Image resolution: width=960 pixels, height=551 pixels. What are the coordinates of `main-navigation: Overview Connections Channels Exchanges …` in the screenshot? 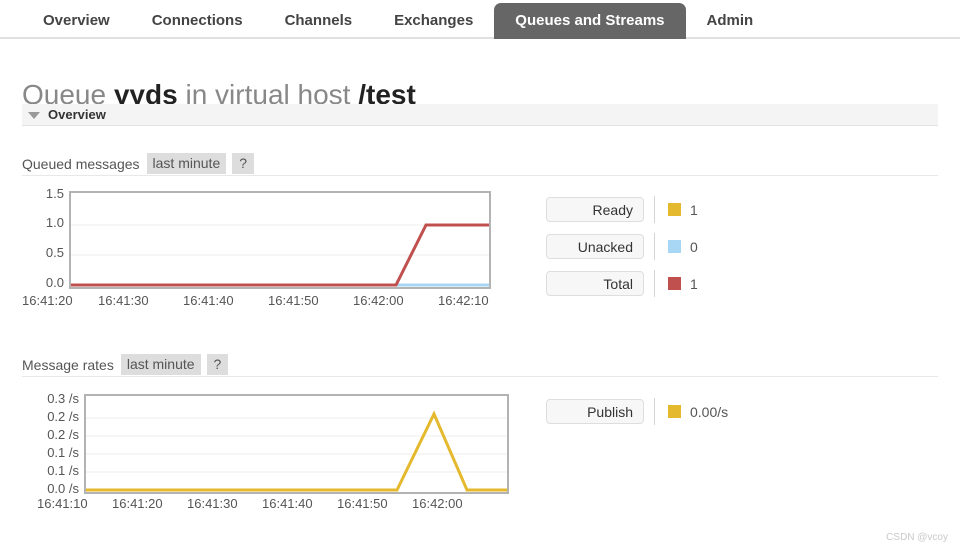 It's located at (480, 19).